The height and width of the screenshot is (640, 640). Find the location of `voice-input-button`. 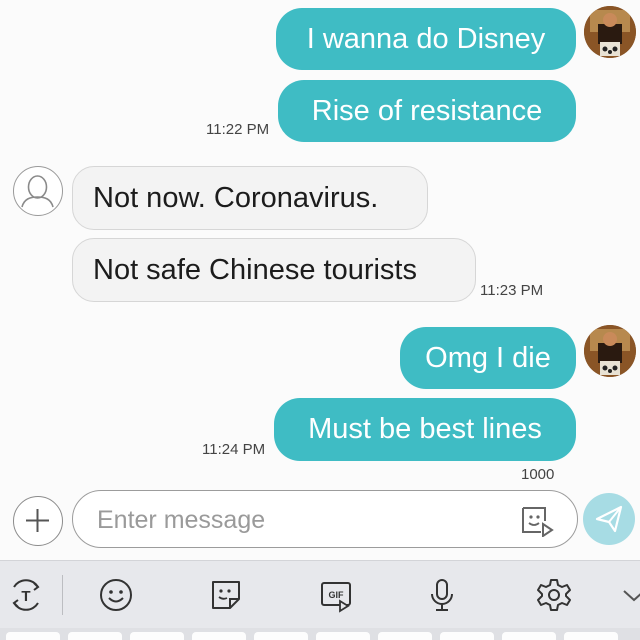

voice-input-button is located at coordinates (442, 595).